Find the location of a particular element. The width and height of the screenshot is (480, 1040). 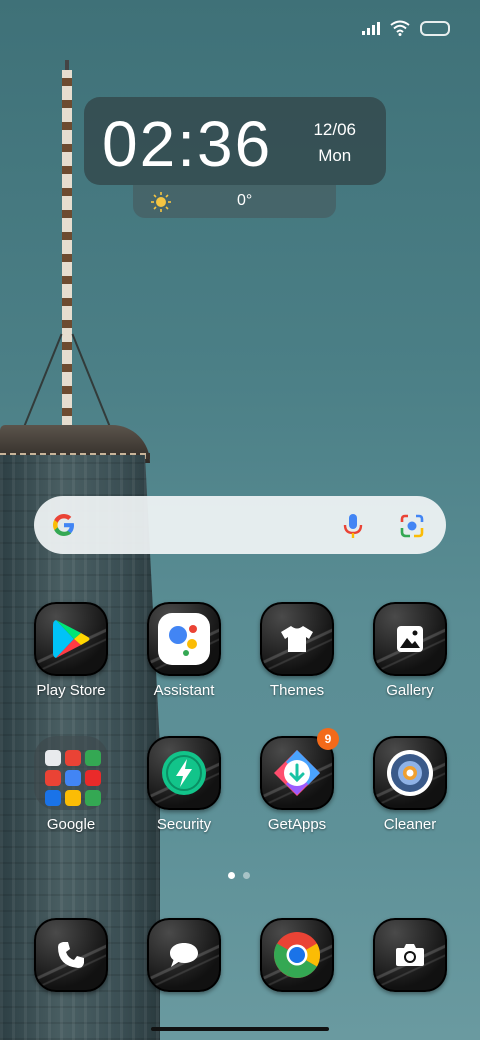

status-bar is located at coordinates (406, 28).